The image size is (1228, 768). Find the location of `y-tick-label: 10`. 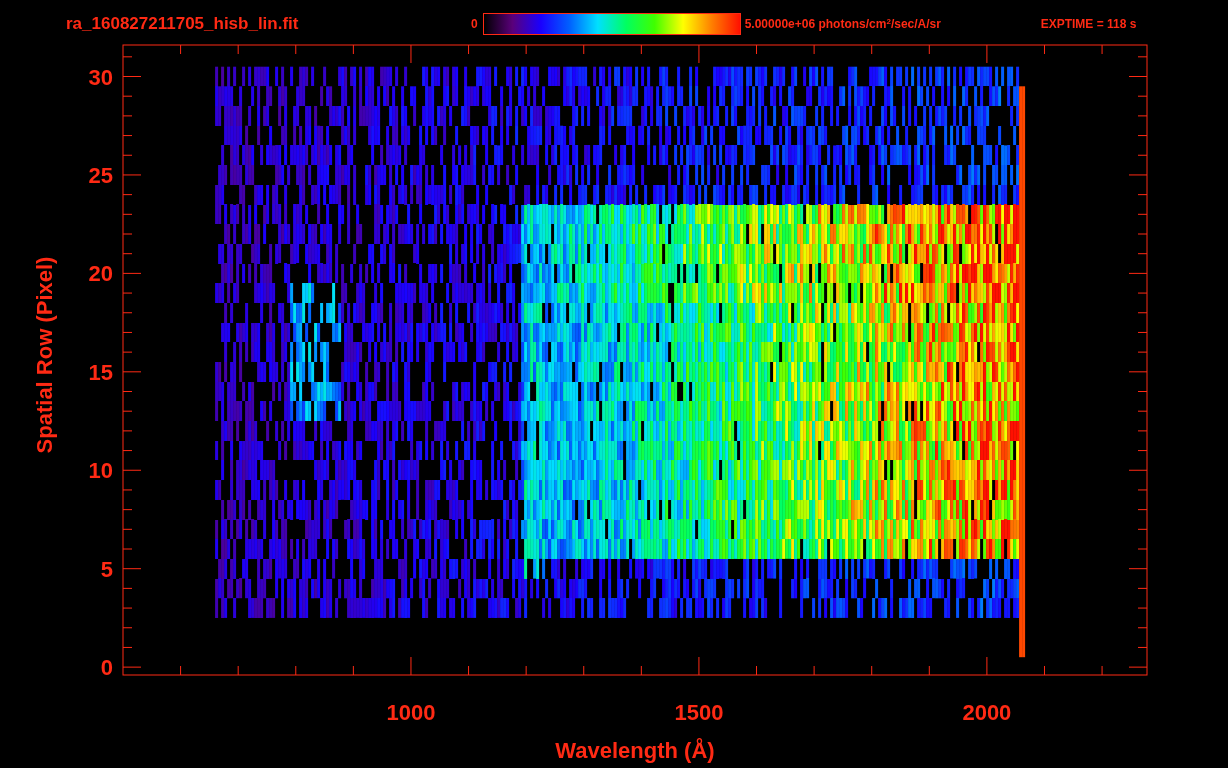

y-tick-label: 10 is located at coordinates (100, 471).